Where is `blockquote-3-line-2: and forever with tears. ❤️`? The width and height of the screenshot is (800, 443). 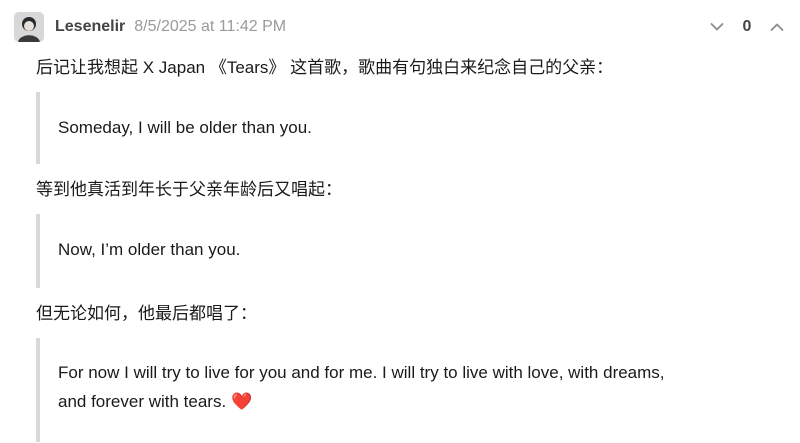
blockquote-3-line-2: and forever with tears. ❤️ is located at coordinates (419, 401).